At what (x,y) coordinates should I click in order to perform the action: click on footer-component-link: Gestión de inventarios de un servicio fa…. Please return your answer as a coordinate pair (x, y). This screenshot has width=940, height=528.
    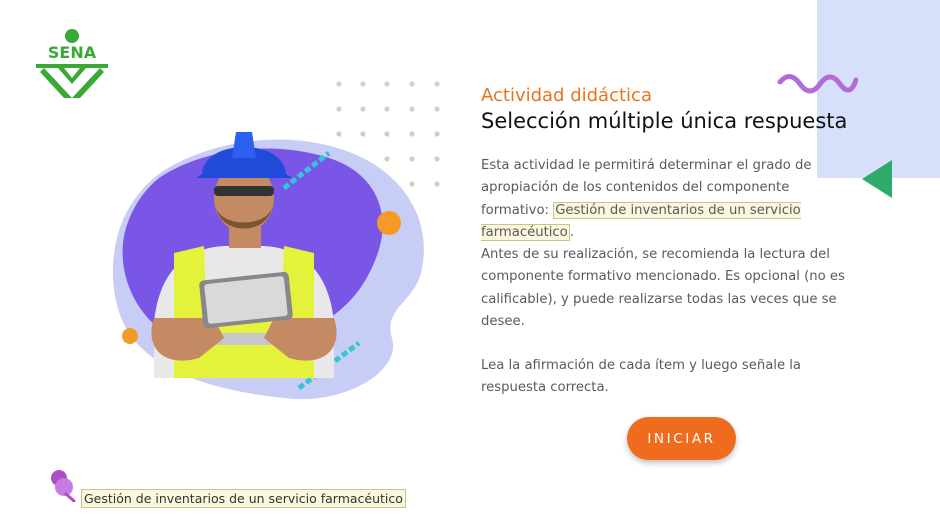
    Looking at the image, I should click on (243, 498).